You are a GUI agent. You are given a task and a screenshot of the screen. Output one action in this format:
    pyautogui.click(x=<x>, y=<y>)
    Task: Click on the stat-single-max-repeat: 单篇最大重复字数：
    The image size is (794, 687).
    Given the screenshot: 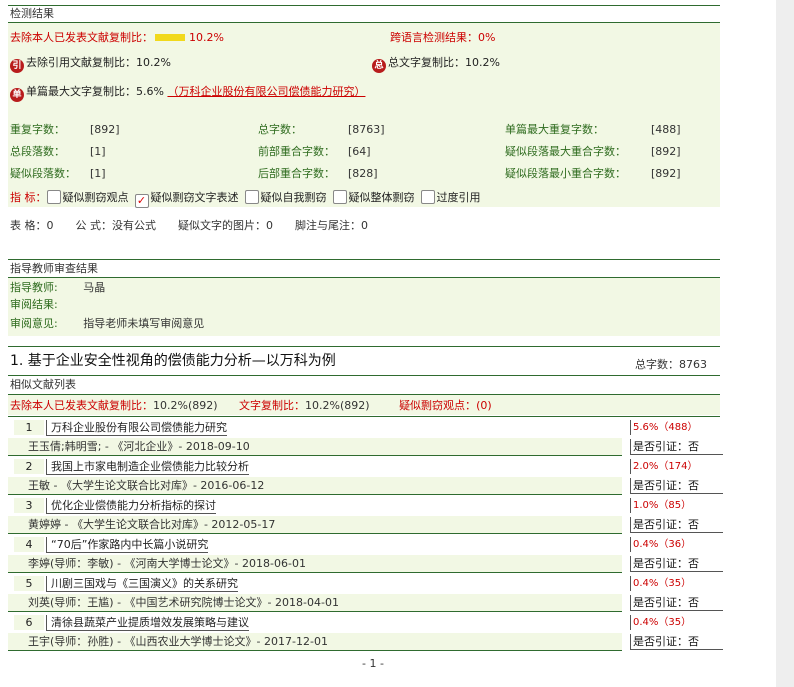 What is the action you would take?
    pyautogui.click(x=554, y=129)
    